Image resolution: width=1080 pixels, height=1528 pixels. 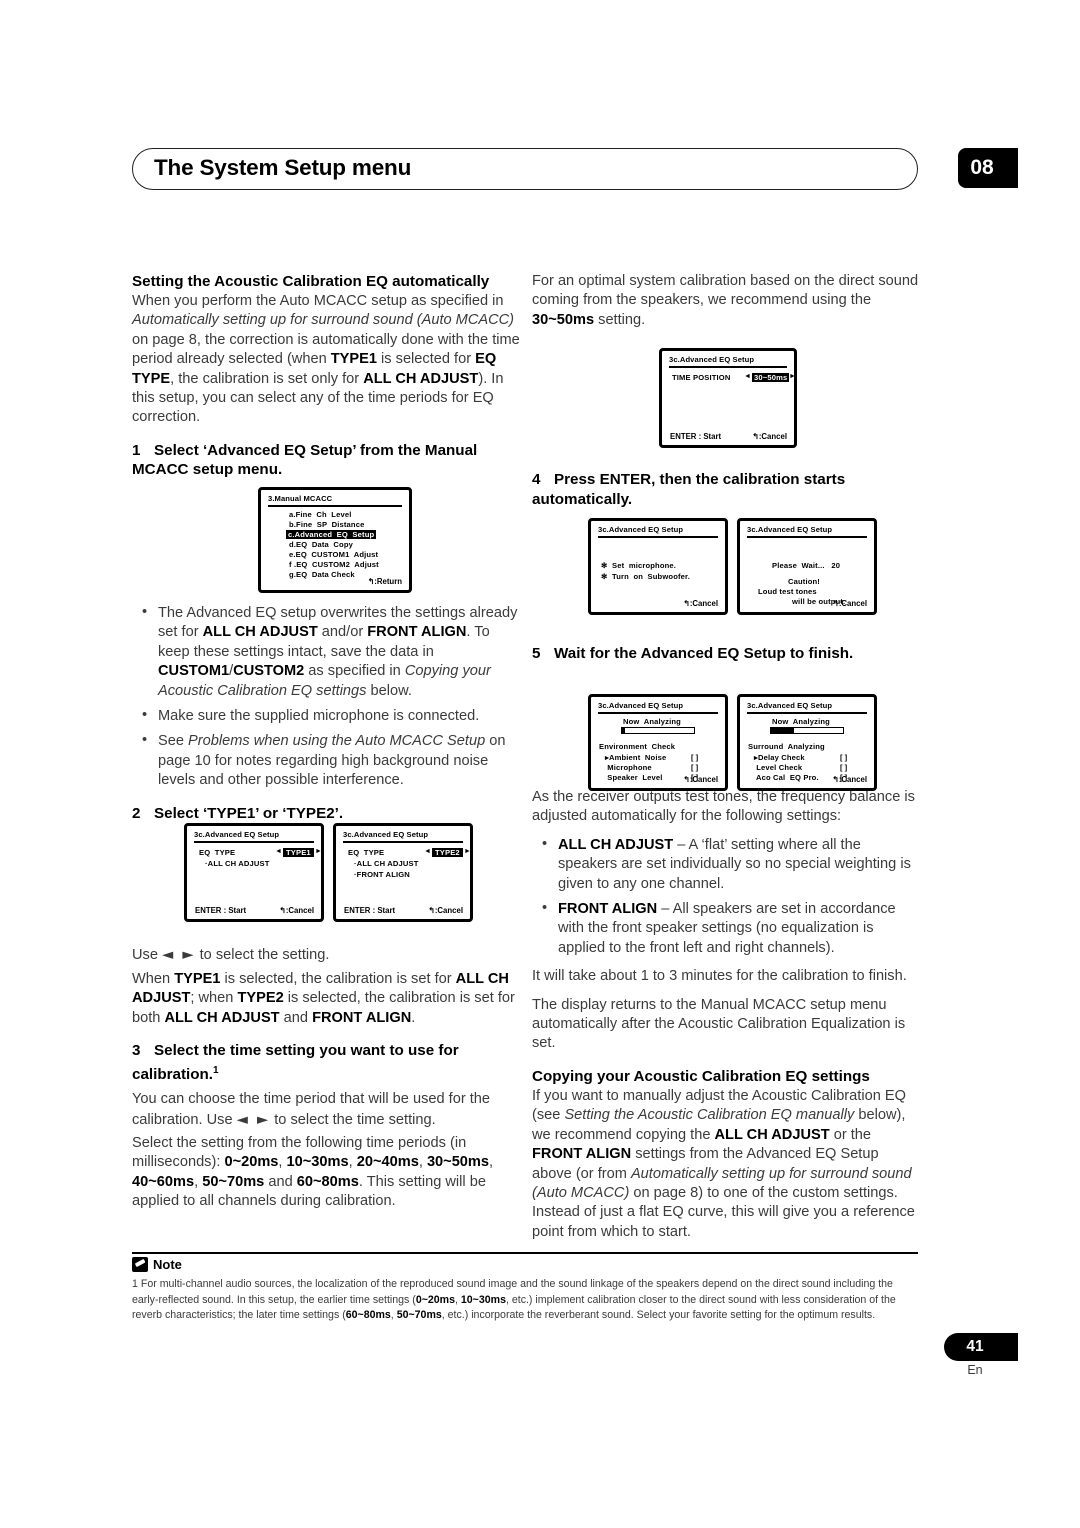 I want to click on lcd-value-time-position: 30~50ms, so click(x=771, y=377).